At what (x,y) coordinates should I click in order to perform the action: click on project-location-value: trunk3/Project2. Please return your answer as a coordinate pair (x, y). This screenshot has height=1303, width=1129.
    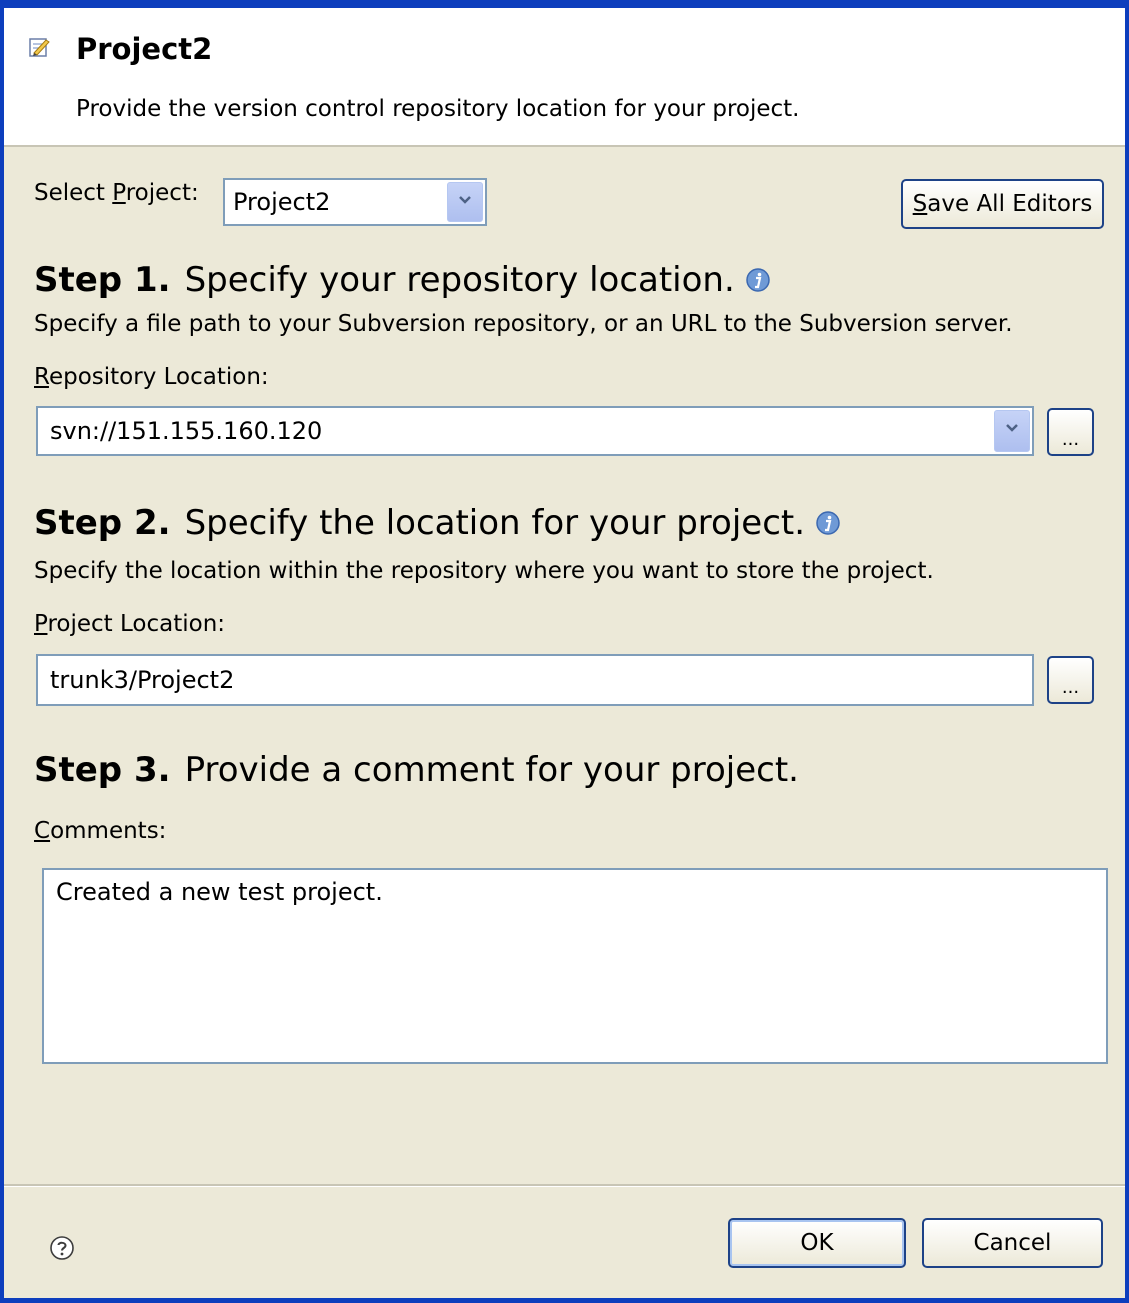
    Looking at the image, I should click on (142, 680).